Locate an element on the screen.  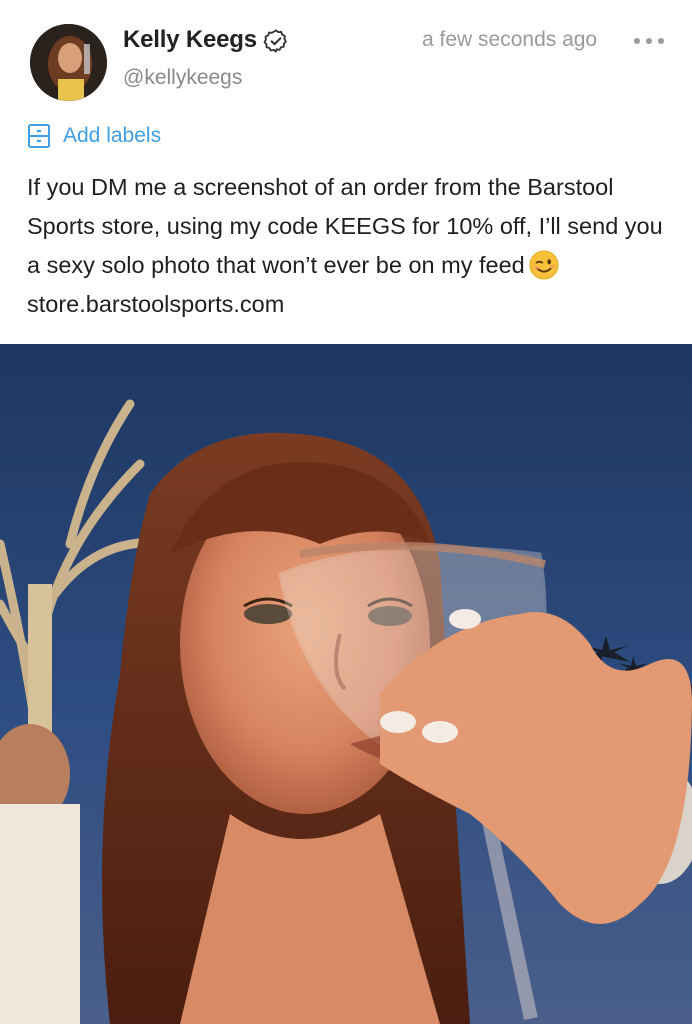
author-display-name: Kelly Keegs is located at coordinates (190, 40).